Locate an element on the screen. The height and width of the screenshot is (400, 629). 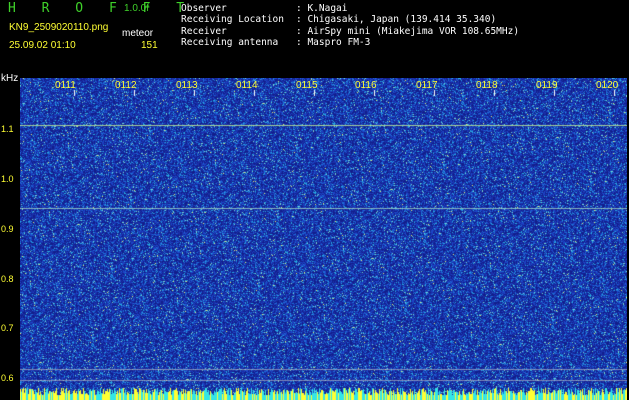
meta-key: Observer is located at coordinates (204, 8).